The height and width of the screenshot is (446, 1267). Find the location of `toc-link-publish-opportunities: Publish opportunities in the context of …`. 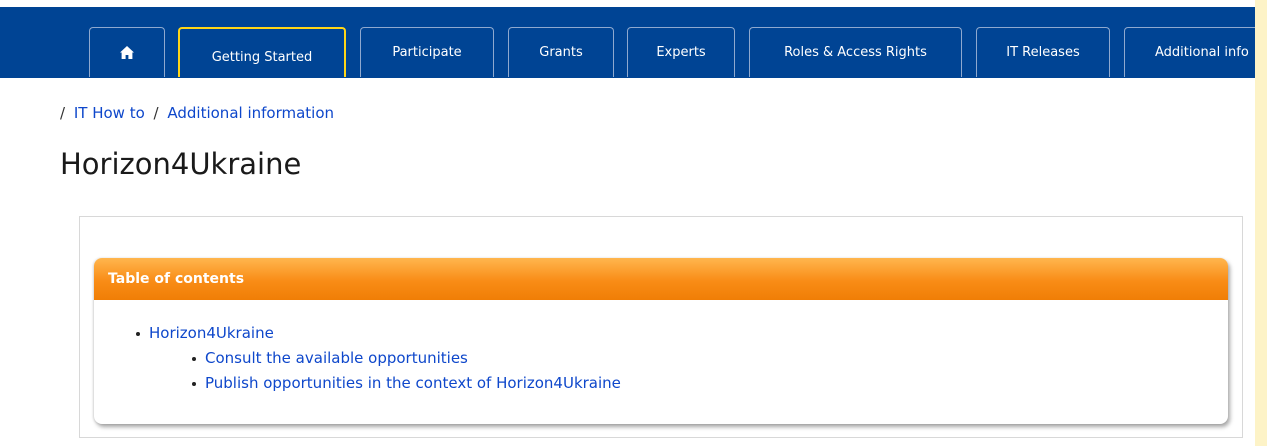

toc-link-publish-opportunities: Publish opportunities in the context of … is located at coordinates (413, 383).